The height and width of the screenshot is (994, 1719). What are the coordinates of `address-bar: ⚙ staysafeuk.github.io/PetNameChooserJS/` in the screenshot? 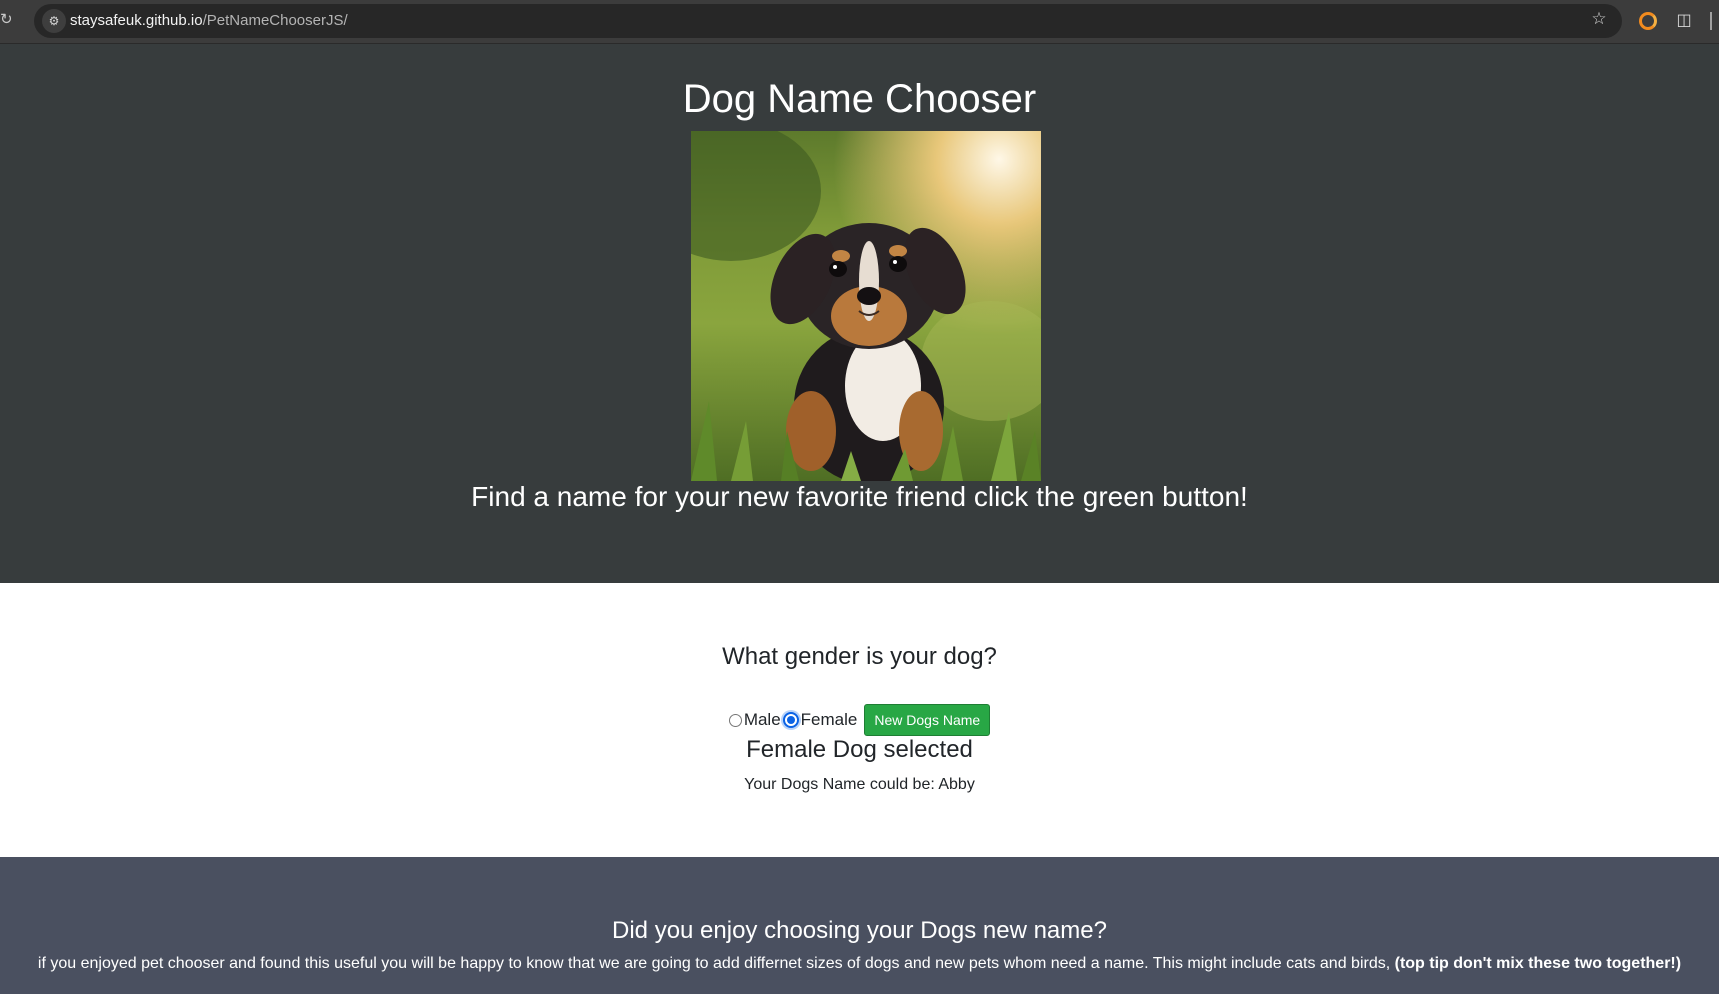 It's located at (828, 21).